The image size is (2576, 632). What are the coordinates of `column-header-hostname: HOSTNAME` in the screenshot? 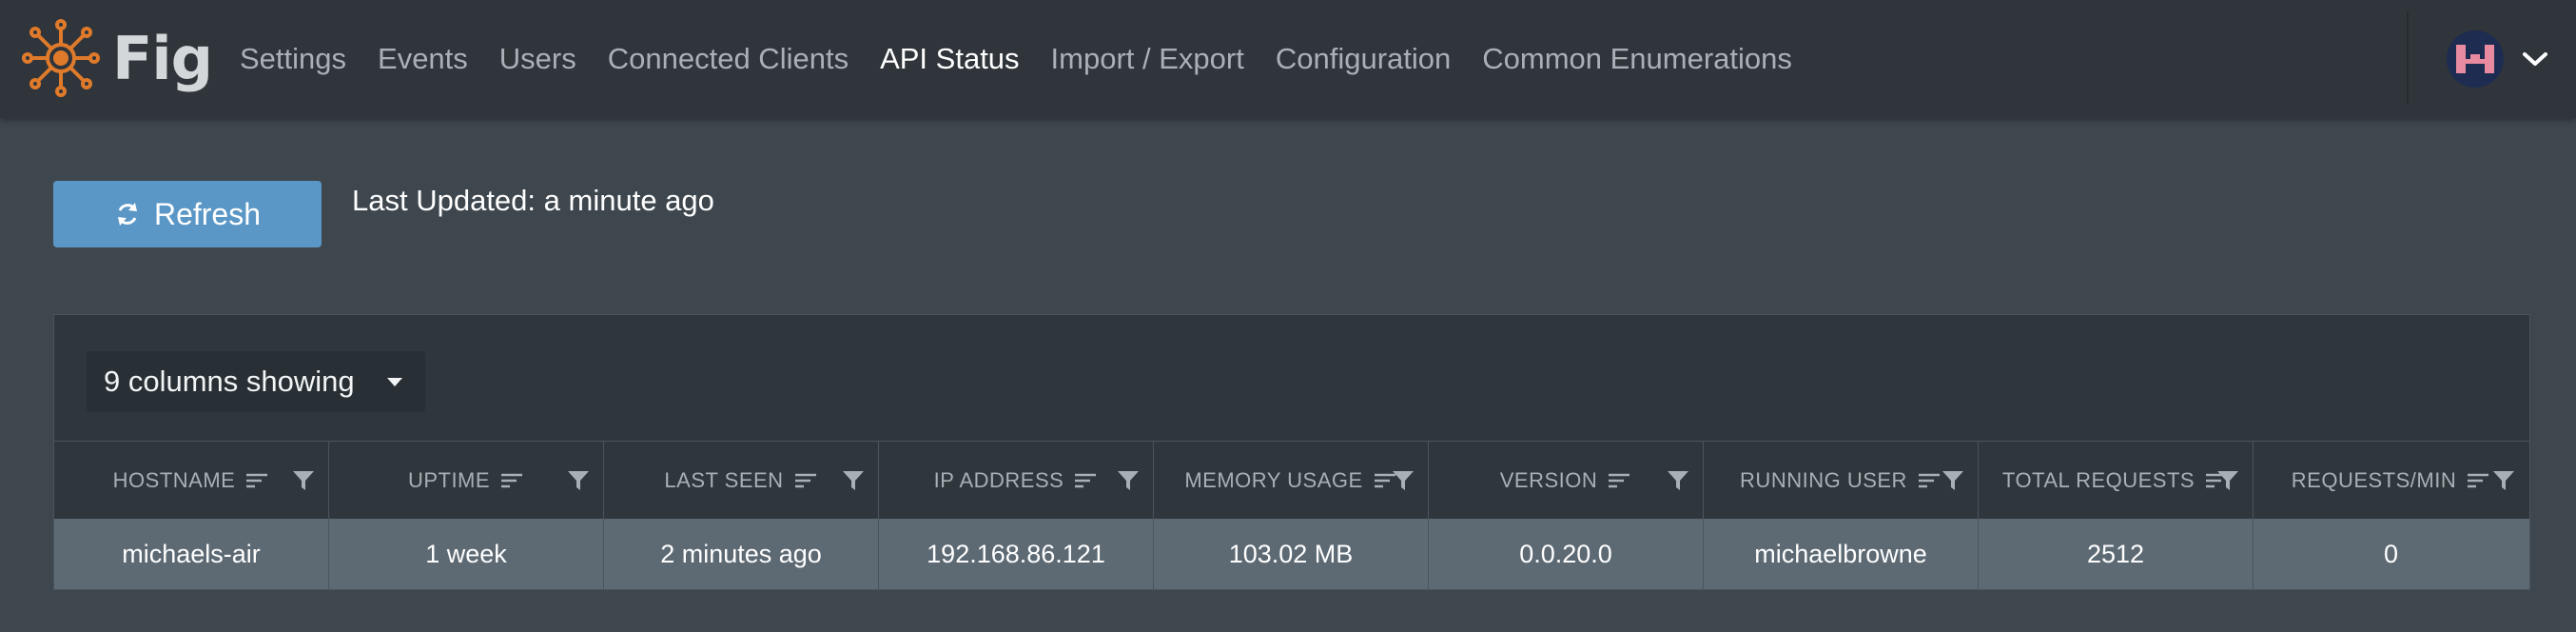 It's located at (192, 481).